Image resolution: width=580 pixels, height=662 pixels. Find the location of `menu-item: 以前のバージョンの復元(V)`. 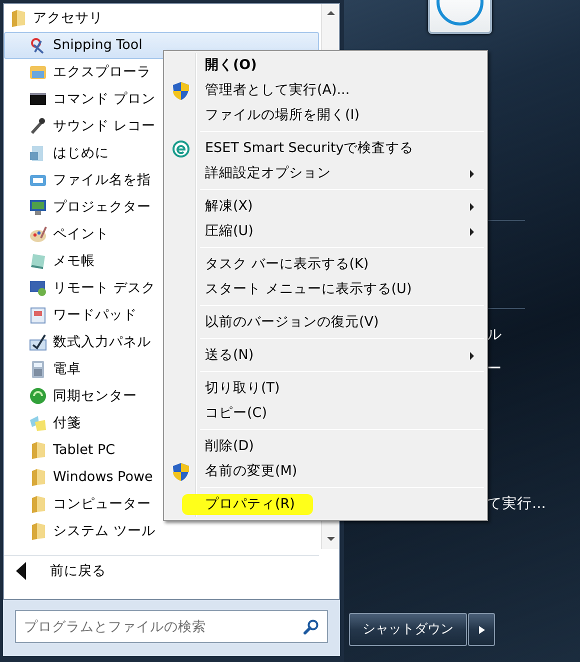

menu-item: 以前のバージョンの復元(V) is located at coordinates (325, 322).